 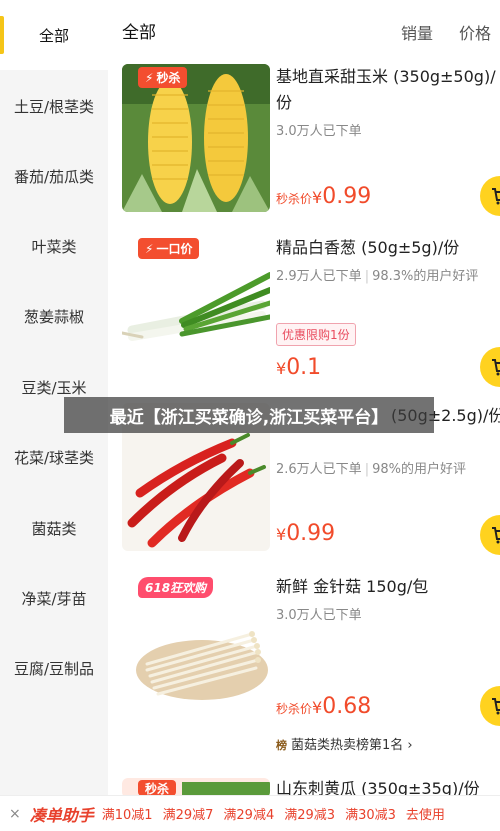 I want to click on sidebar-item-label: 花菜/球茎类, so click(x=54, y=457).